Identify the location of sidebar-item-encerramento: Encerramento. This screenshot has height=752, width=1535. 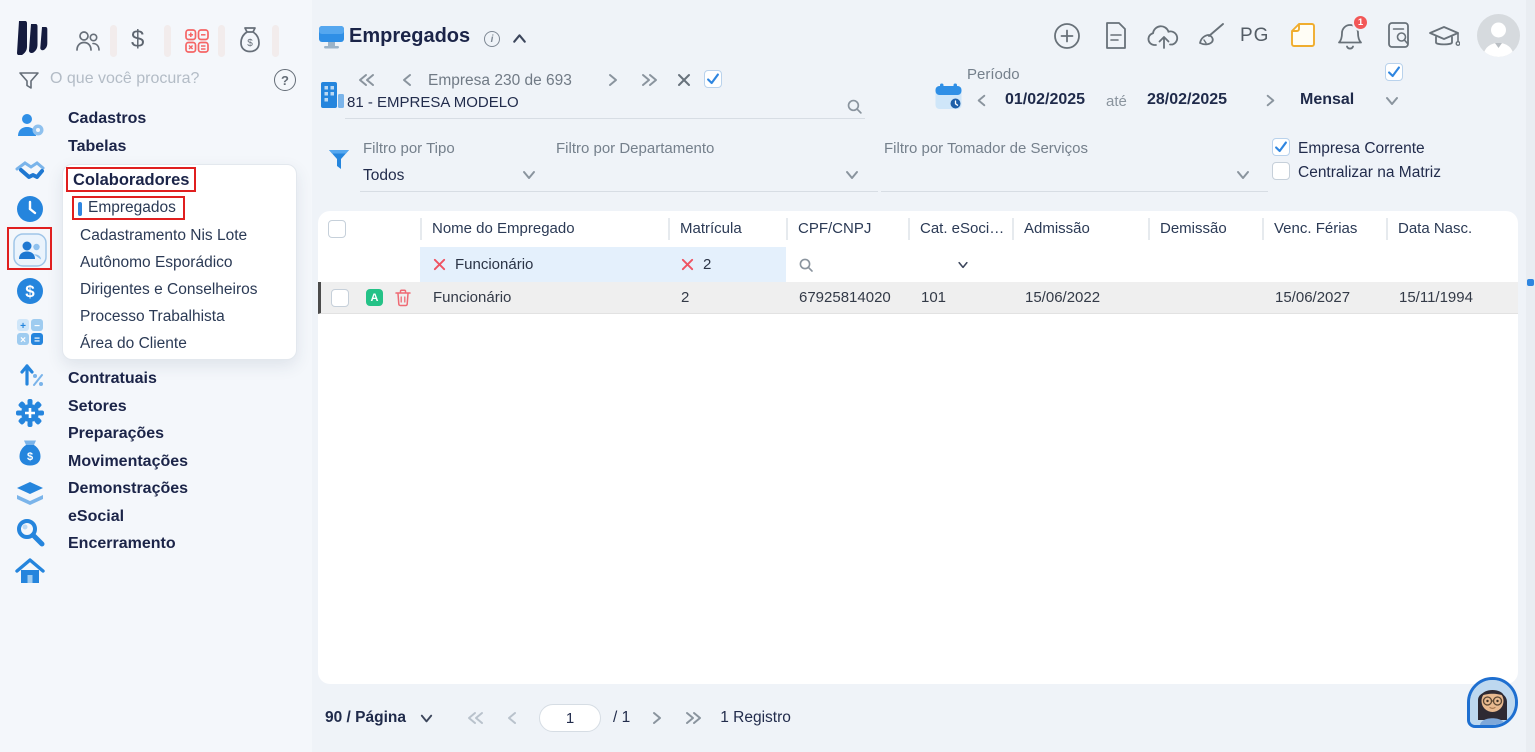
(122, 544).